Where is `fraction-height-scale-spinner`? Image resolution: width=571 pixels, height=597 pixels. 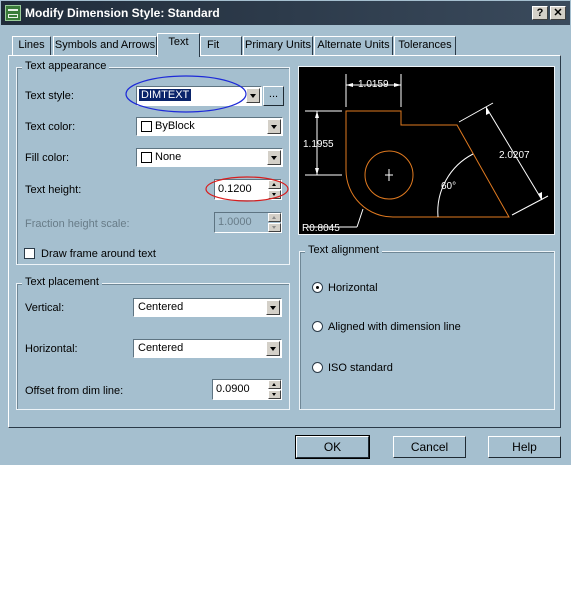 fraction-height-scale-spinner is located at coordinates (274, 222).